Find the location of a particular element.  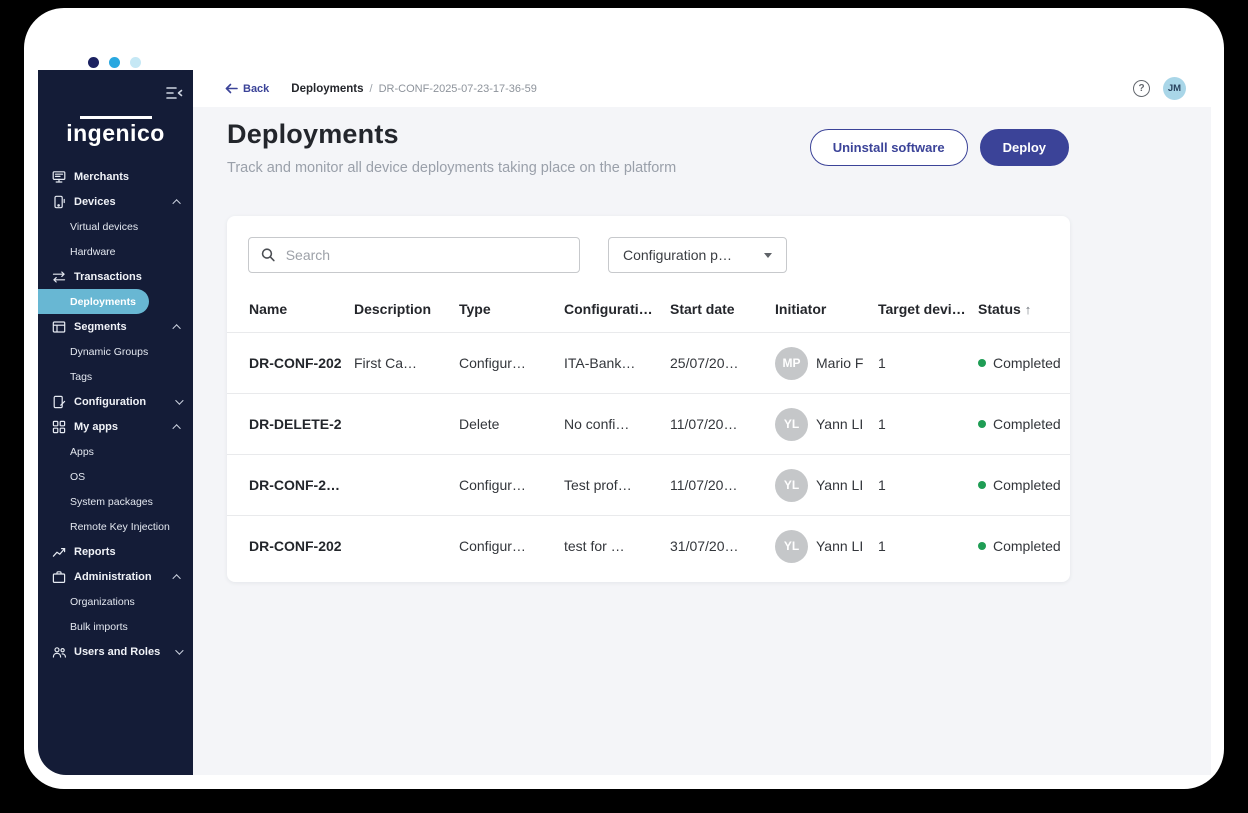

sidebar-item-virtual-devices: Virtual devices is located at coordinates (115, 226).